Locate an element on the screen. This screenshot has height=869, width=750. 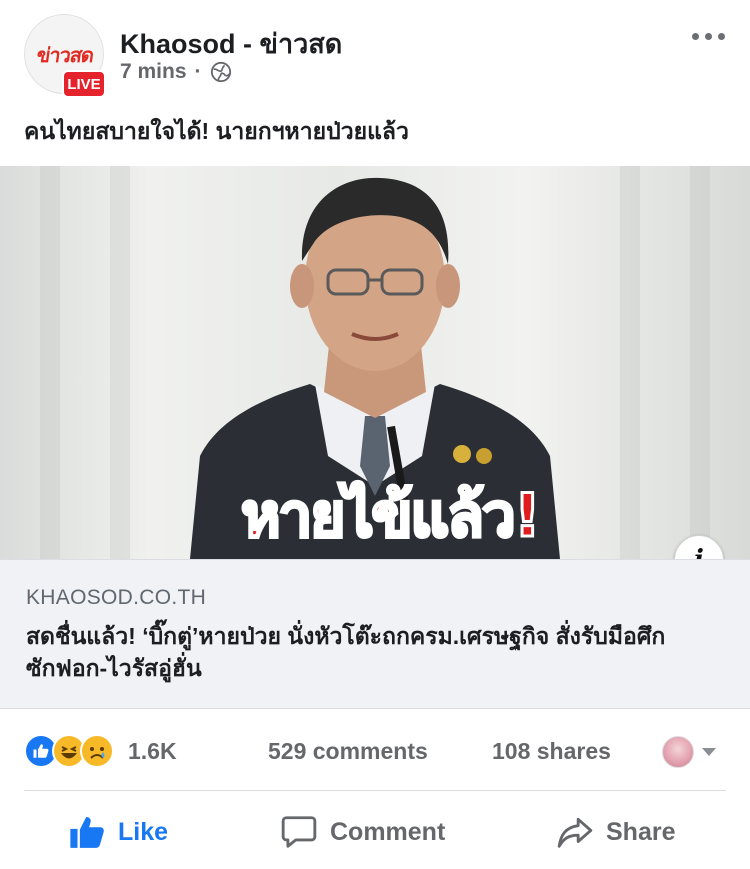
chevron-down-icon is located at coordinates (709, 752).